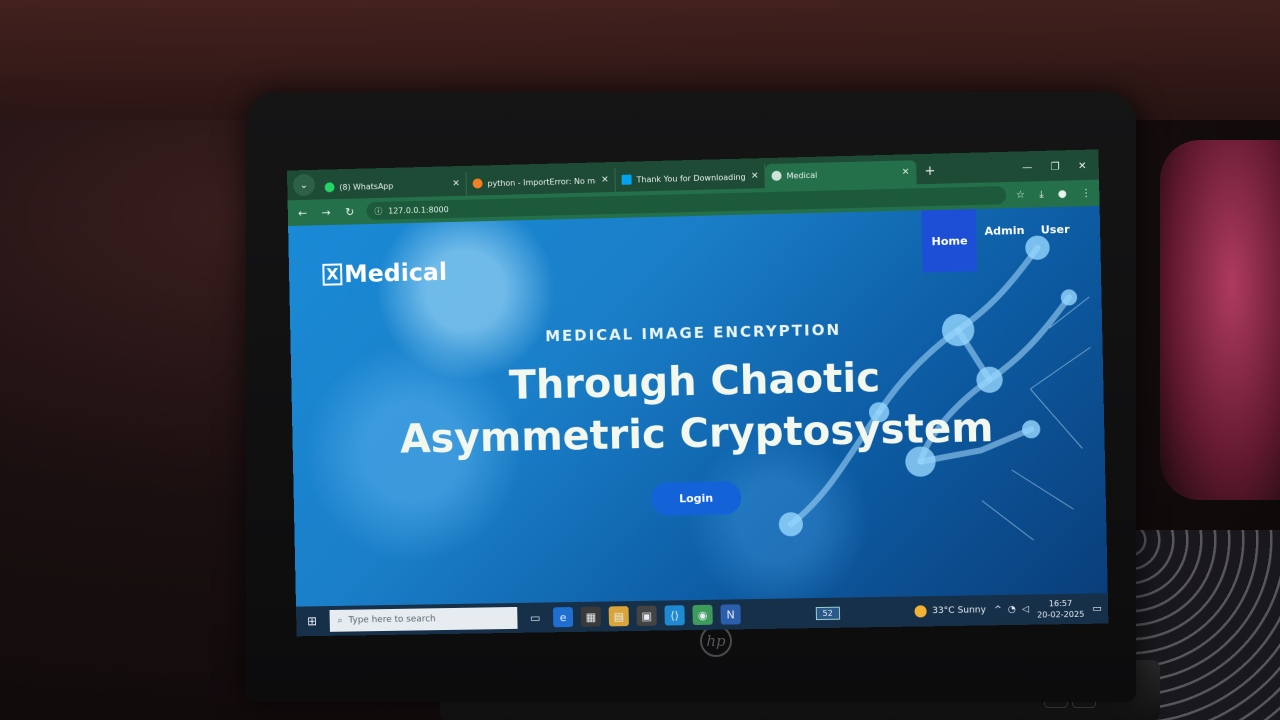 The width and height of the screenshot is (1280, 720). Describe the element at coordinates (326, 212) in the screenshot. I see `forward-arrow-icon: →` at that location.